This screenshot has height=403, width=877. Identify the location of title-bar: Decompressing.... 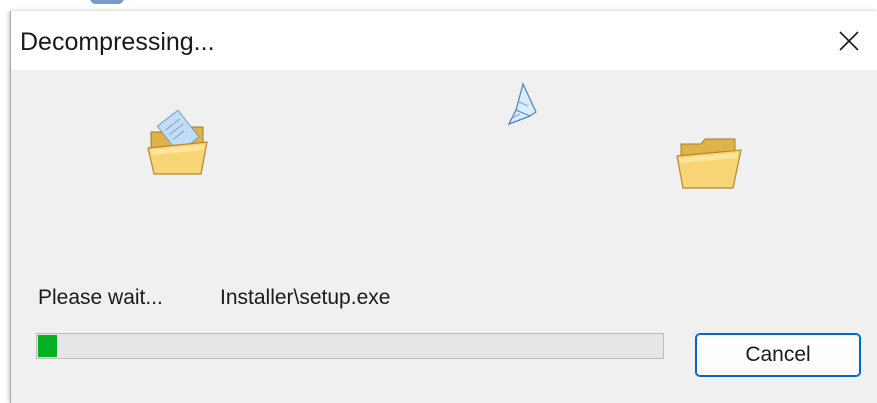
(444, 40).